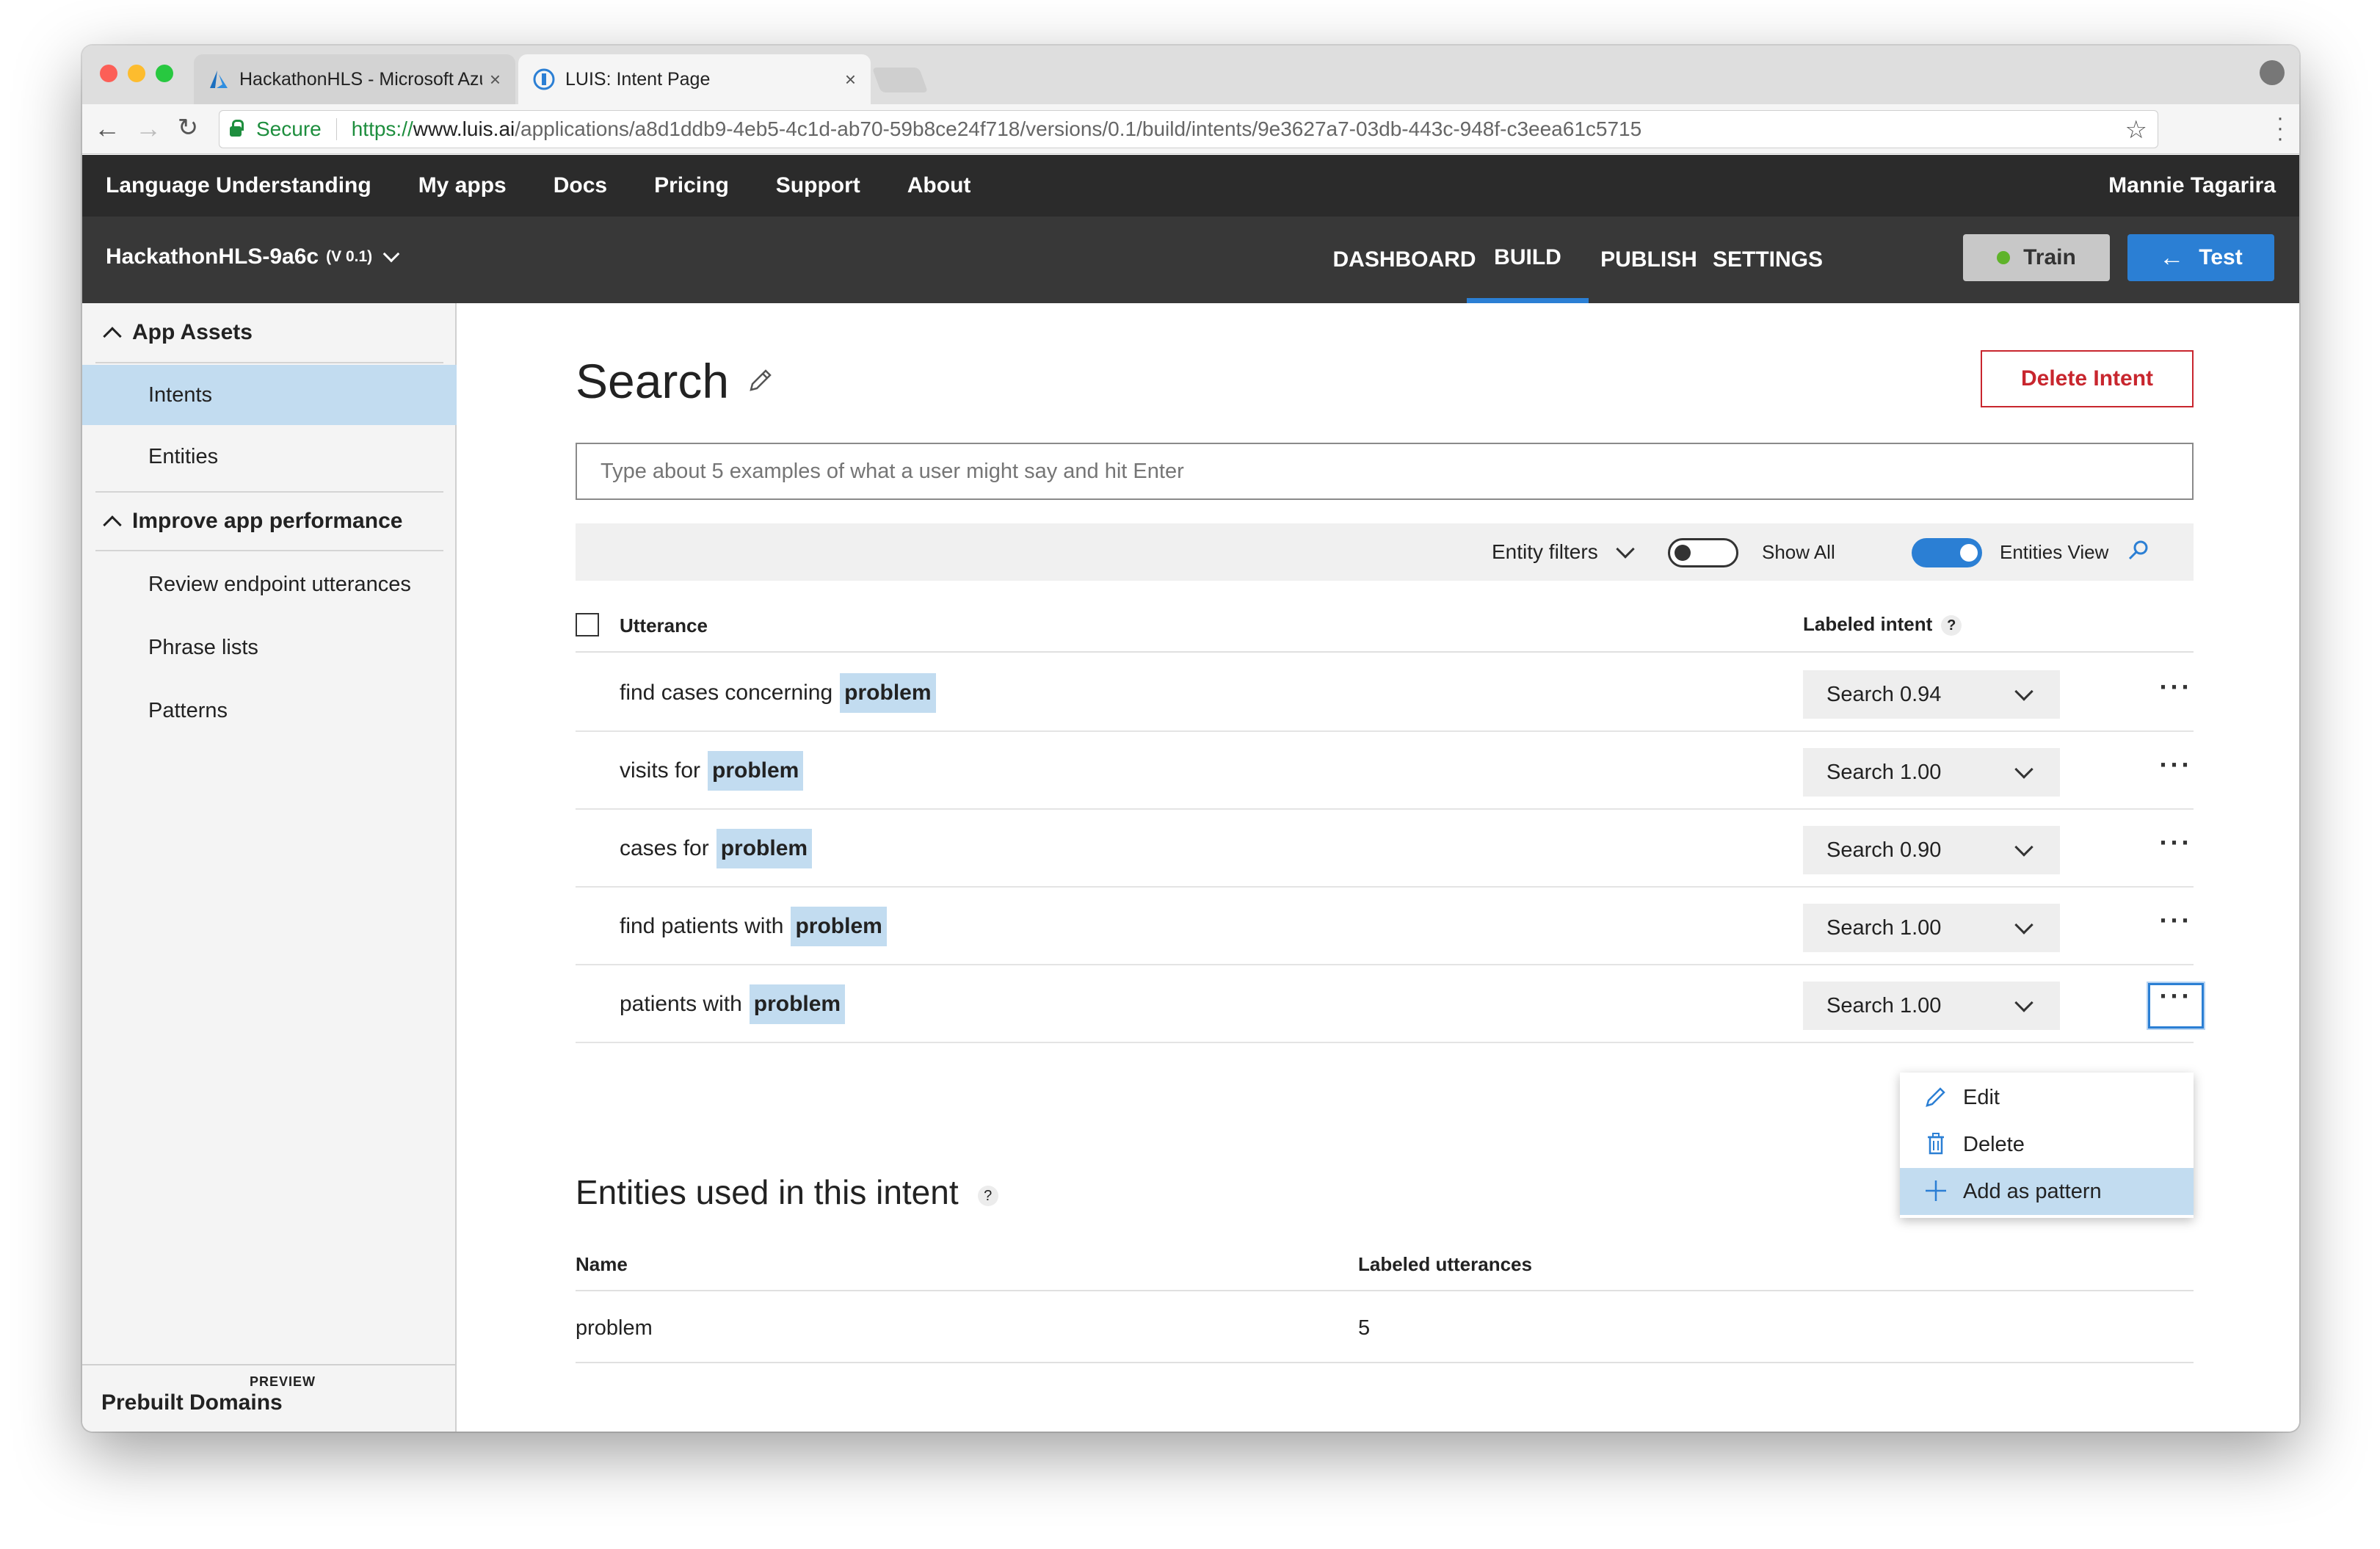 The width and height of the screenshot is (2380, 1549). Describe the element at coordinates (349, 256) in the screenshot. I see `app-version: (V 0.1)` at that location.